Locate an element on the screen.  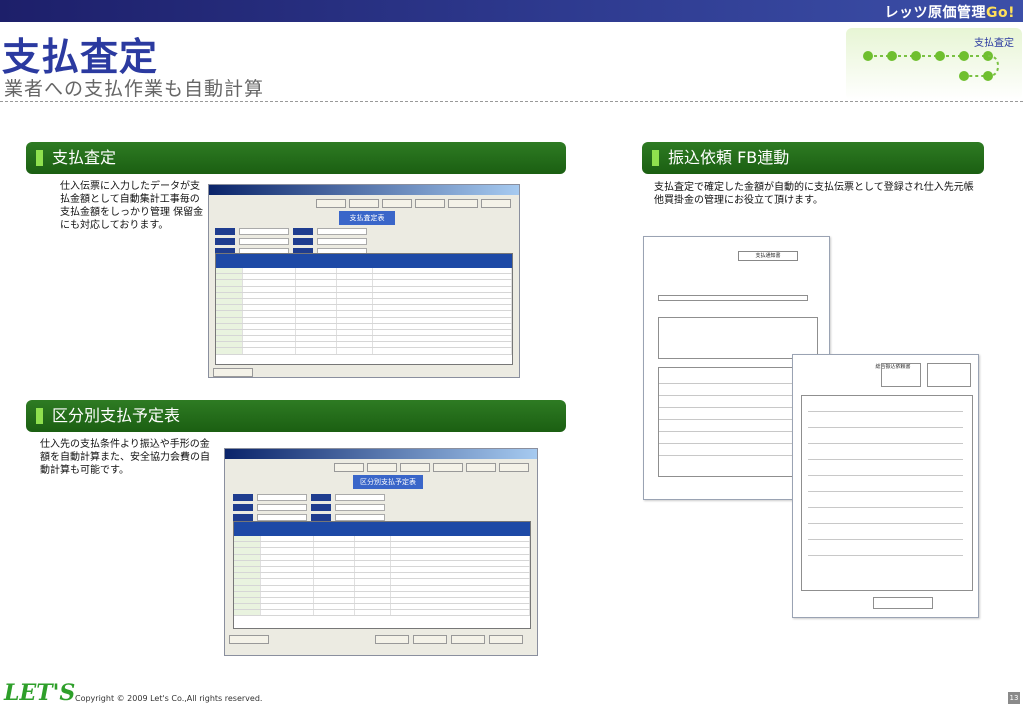
window-caption: 支払査定表 is located at coordinates (367, 218).